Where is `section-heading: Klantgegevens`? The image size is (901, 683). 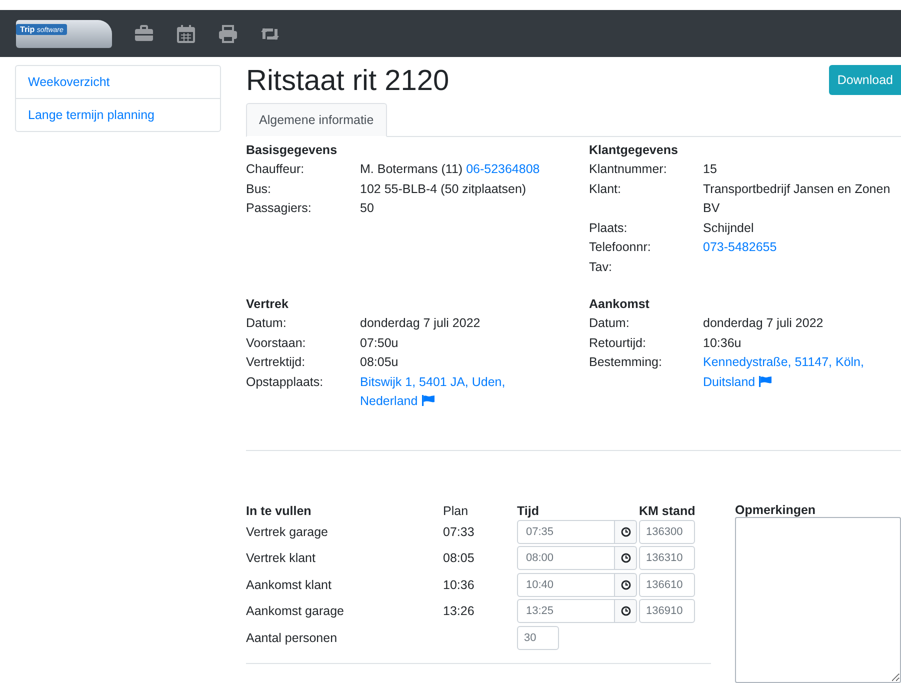
section-heading: Klantgegevens is located at coordinates (634, 150).